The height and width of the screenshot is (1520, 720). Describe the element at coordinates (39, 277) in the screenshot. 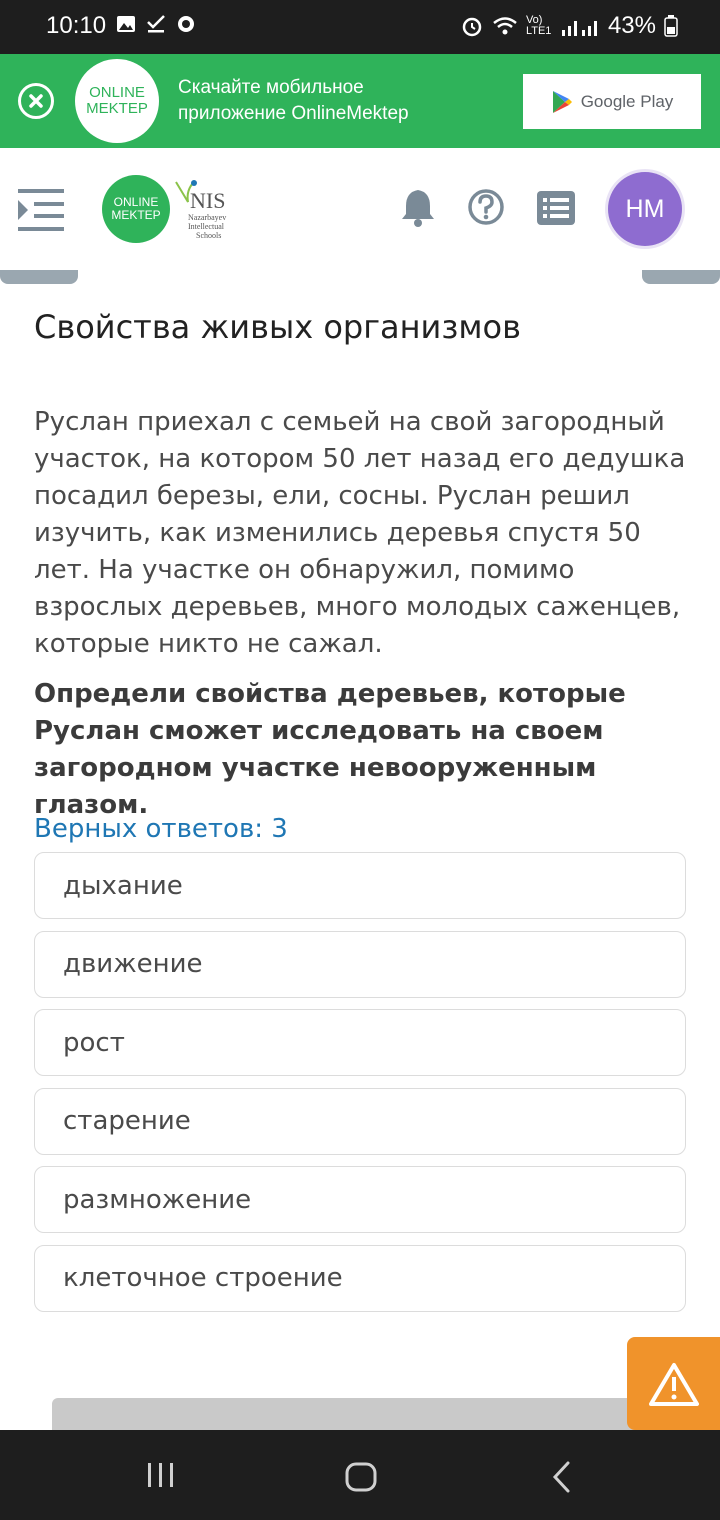

I see `prev-tab-handle` at that location.